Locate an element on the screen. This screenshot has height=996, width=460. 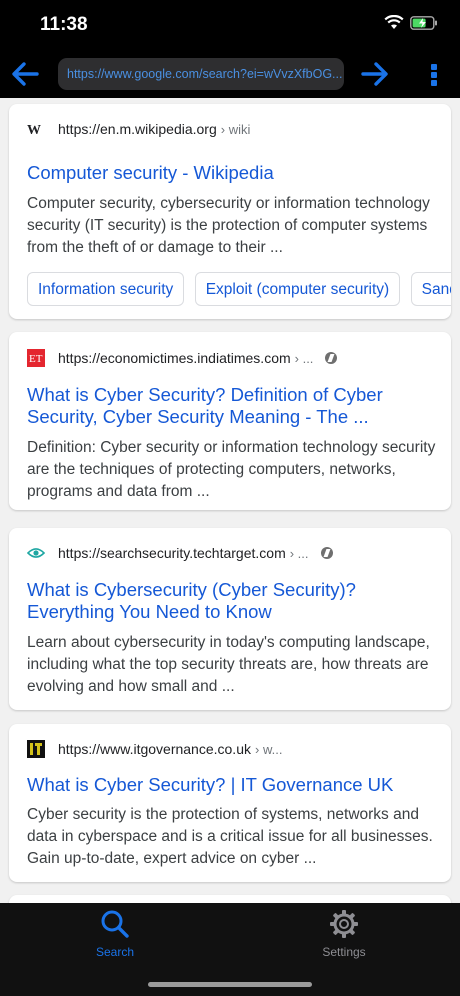
gear-icon is located at coordinates (344, 924).